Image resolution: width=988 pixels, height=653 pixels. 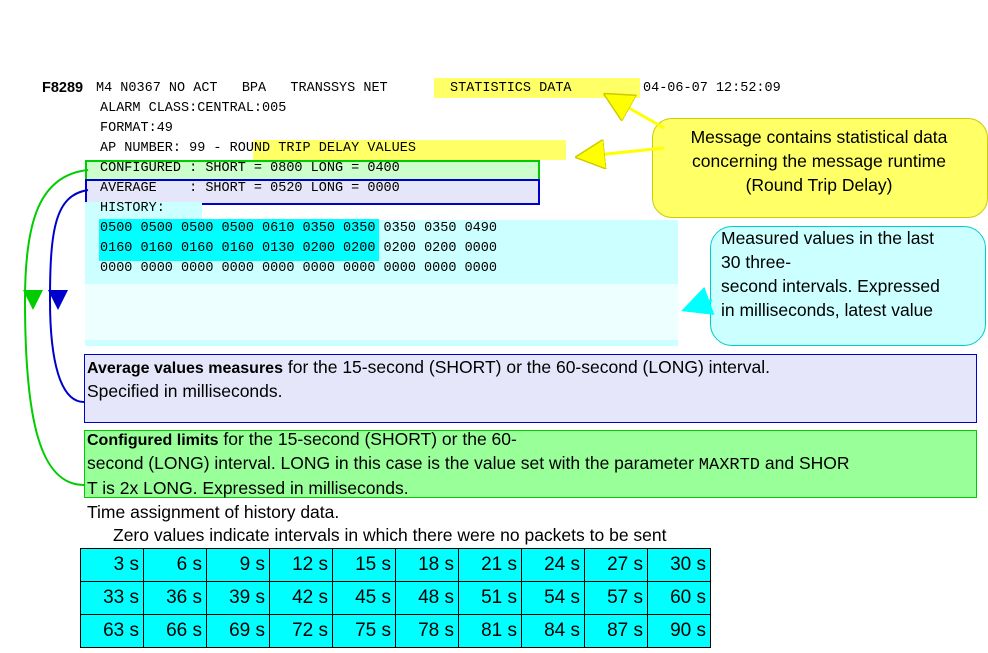 What do you see at coordinates (698, 301) in the screenshot?
I see `measured-callout-arrow` at bounding box center [698, 301].